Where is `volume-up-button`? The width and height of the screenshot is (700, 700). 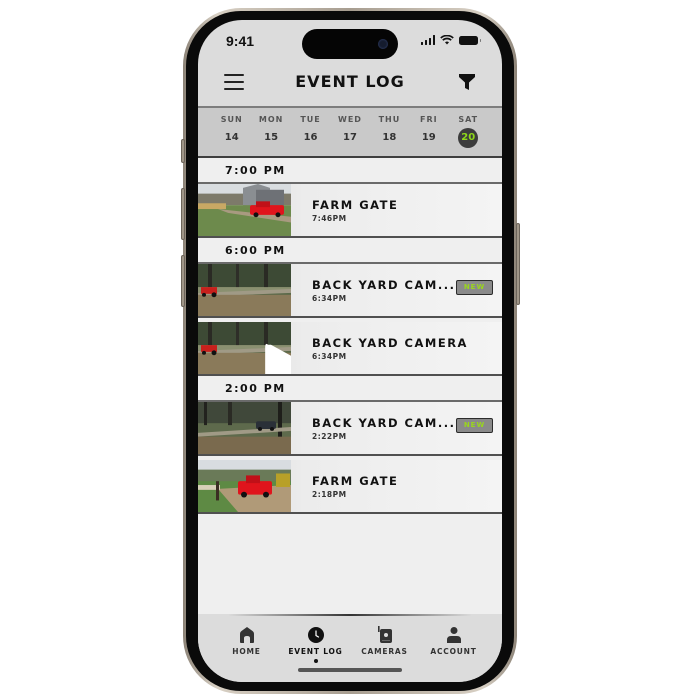
volume-up-button is located at coordinates (183, 214).